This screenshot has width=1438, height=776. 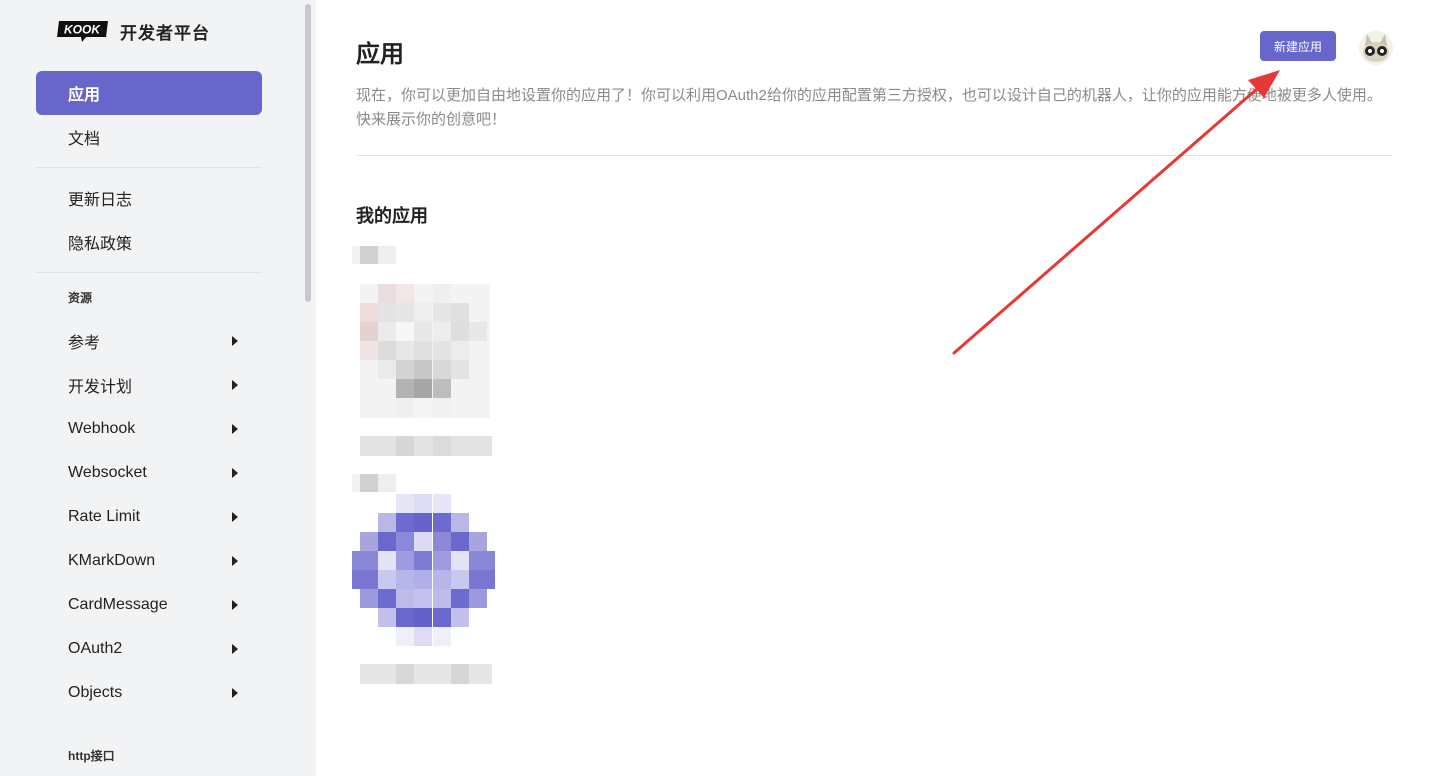 I want to click on sidebar-item-websocket: Websocket, so click(x=149, y=473).